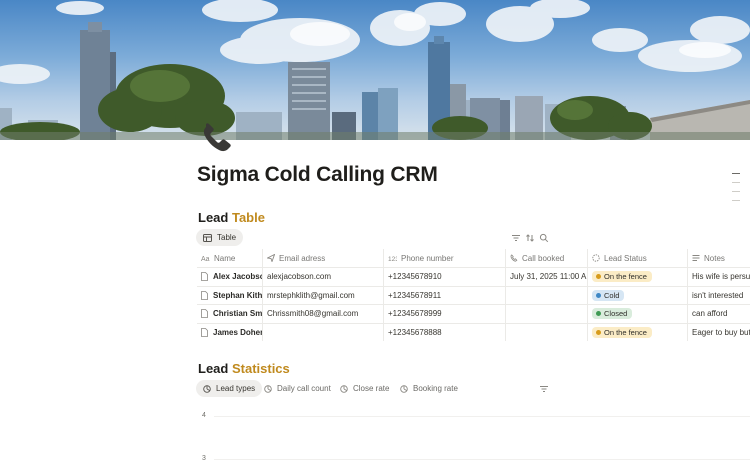 Image resolution: width=750 pixels, height=468 pixels. I want to click on row-email-cell: mrstephklith@gmail.com, so click(323, 295).